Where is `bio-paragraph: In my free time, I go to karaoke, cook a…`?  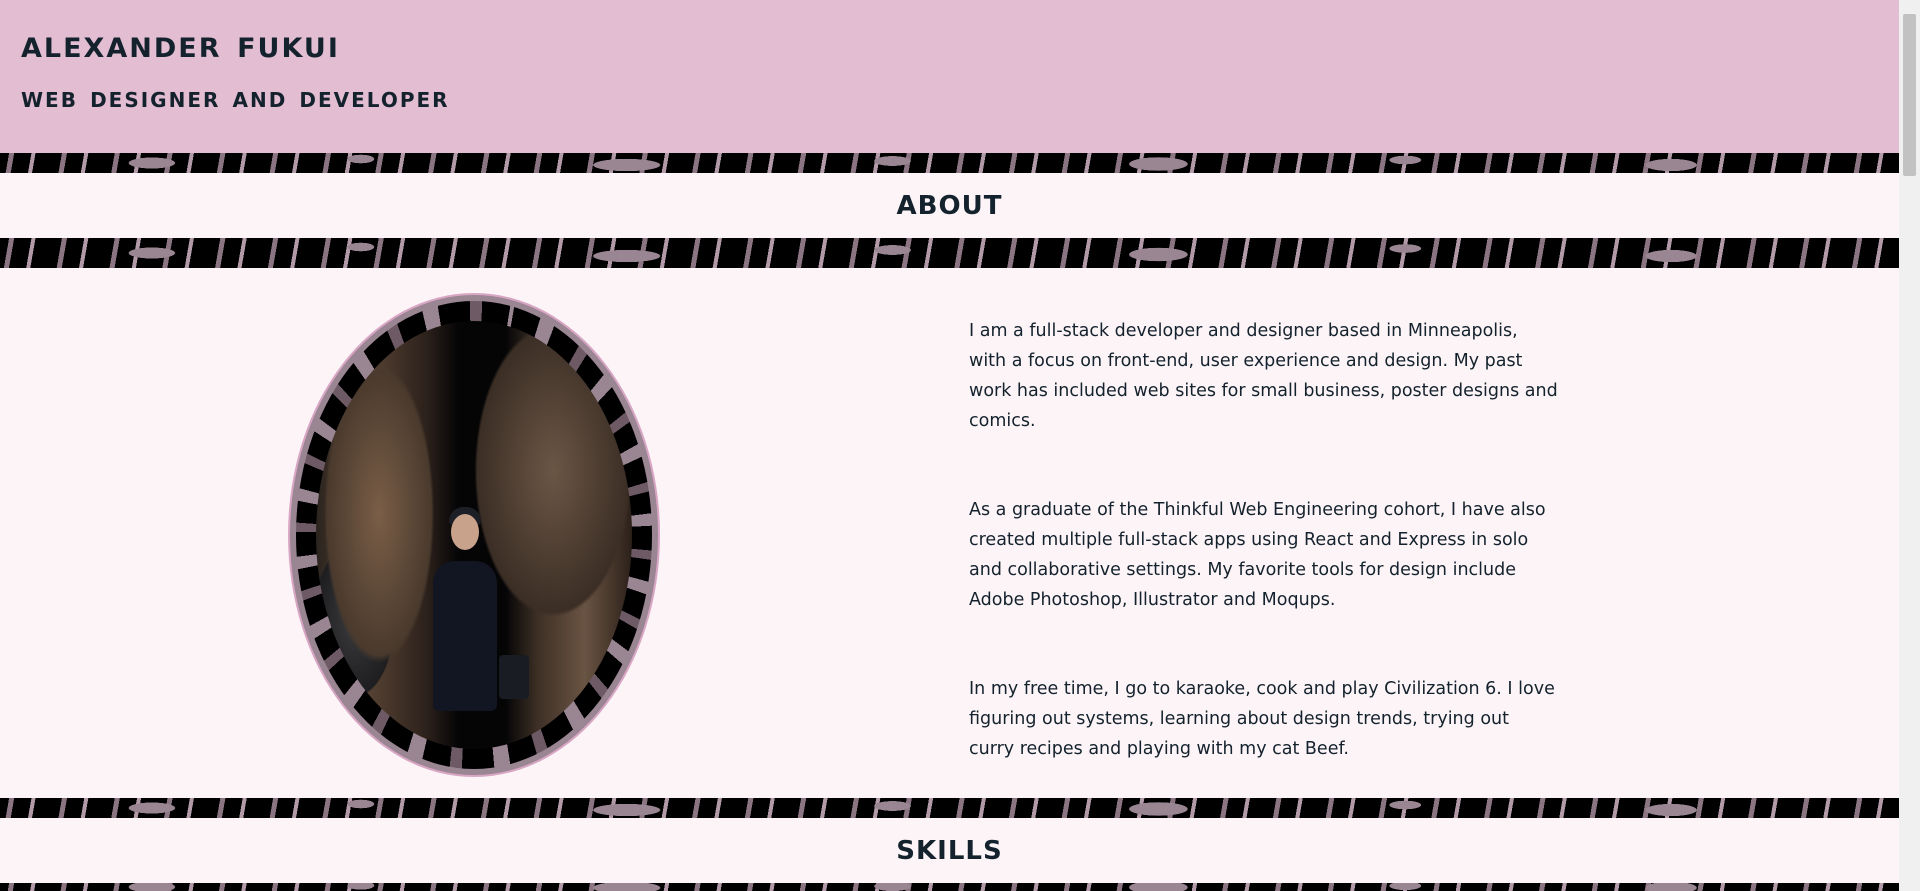
bio-paragraph: In my free time, I go to karaoke, cook a… is located at coordinates (1262, 719).